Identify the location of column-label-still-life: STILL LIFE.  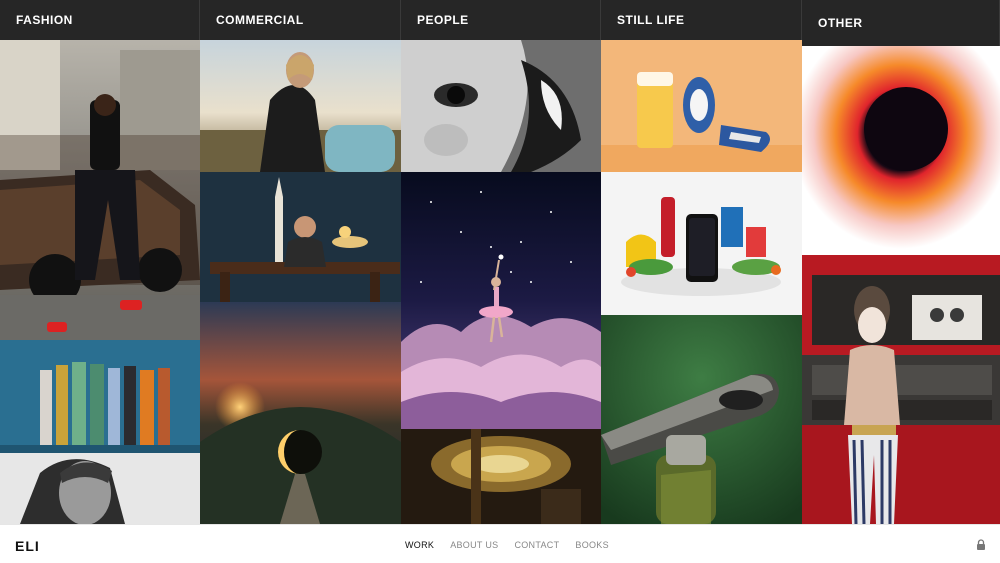
(651, 20).